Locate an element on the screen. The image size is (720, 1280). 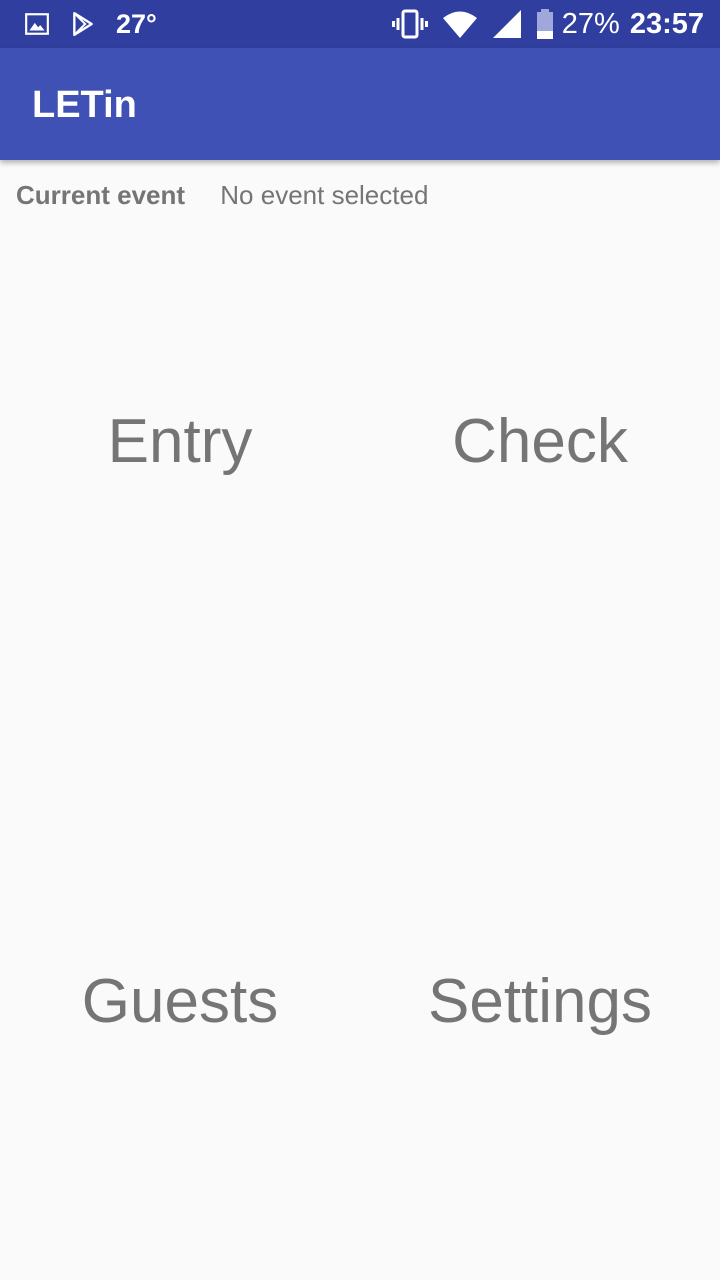
current-event-row: Current event No event selected is located at coordinates (222, 195).